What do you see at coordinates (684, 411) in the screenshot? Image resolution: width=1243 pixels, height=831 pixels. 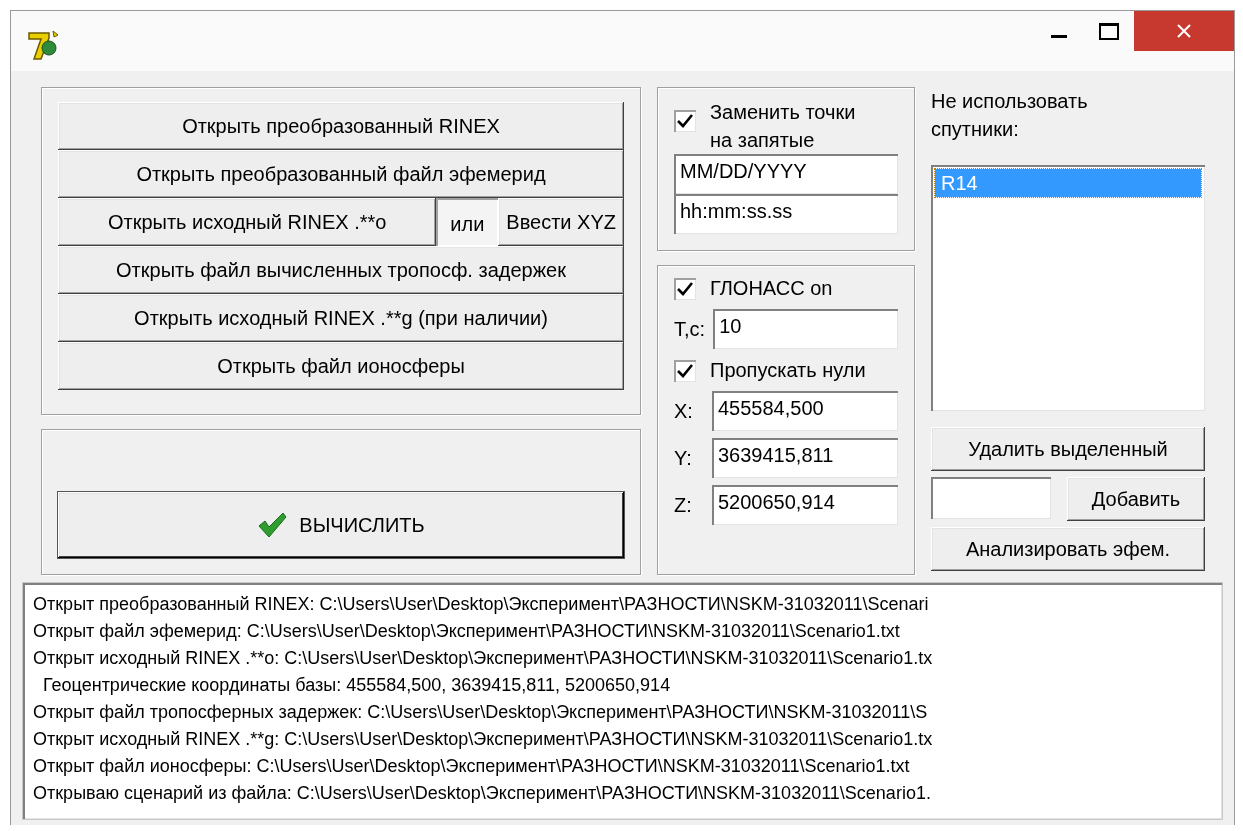 I see `coordinate-label: X:` at bounding box center [684, 411].